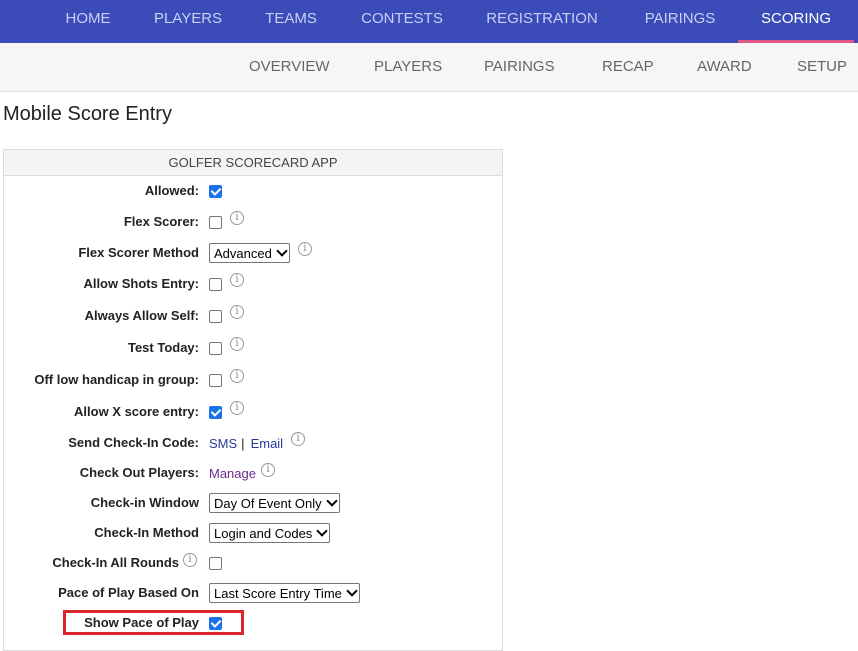 The image size is (858, 651). What do you see at coordinates (291, 20) in the screenshot?
I see `nav-teams: TEAMS` at bounding box center [291, 20].